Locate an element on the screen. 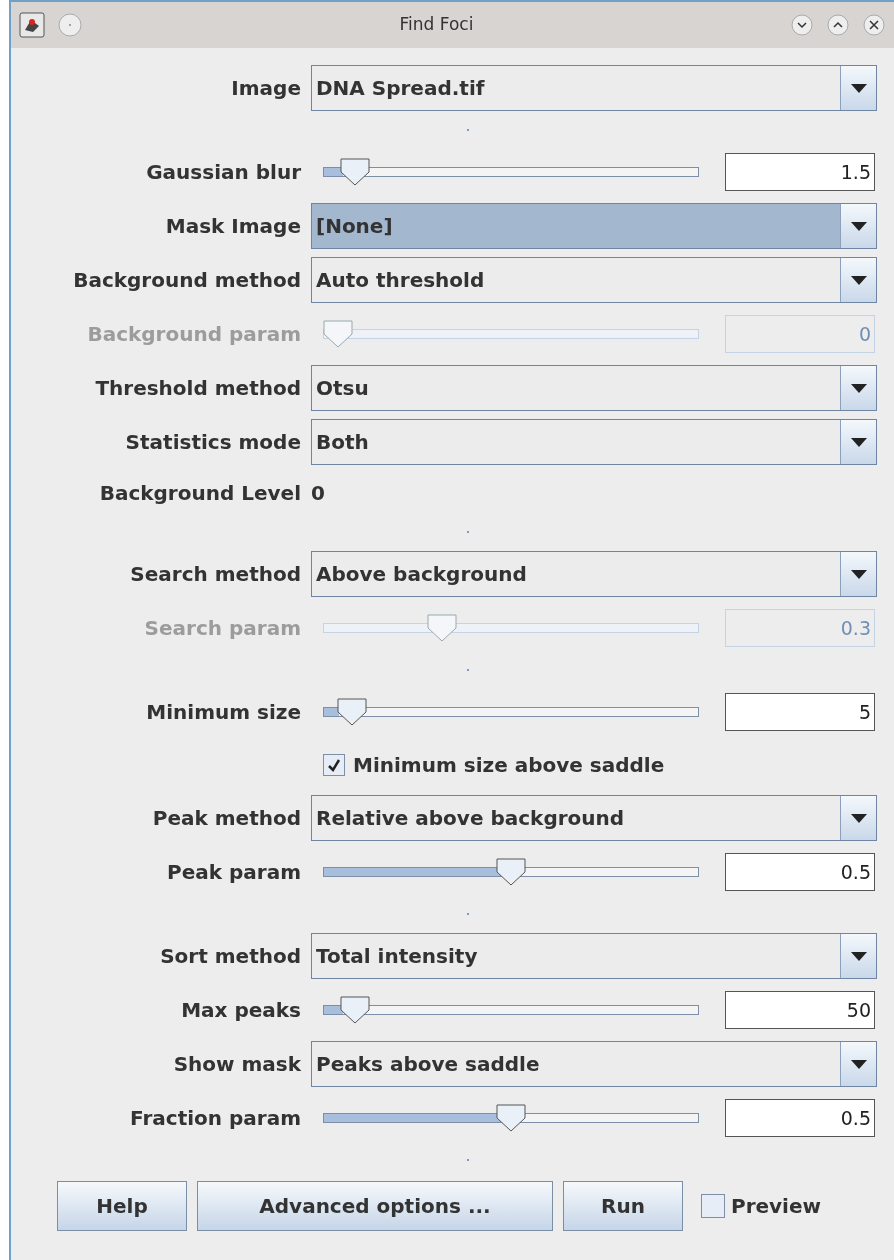  field-label: Background method is located at coordinates (187, 280).